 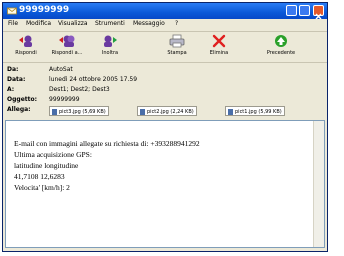 What do you see at coordinates (79, 111) in the screenshot?
I see `attachment-item: pict3.jpg (5,69 KB)` at bounding box center [79, 111].